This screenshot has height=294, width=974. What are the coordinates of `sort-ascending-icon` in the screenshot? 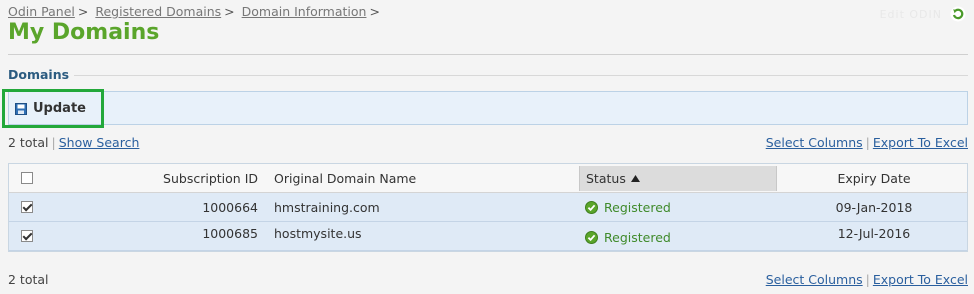 It's located at (635, 178).